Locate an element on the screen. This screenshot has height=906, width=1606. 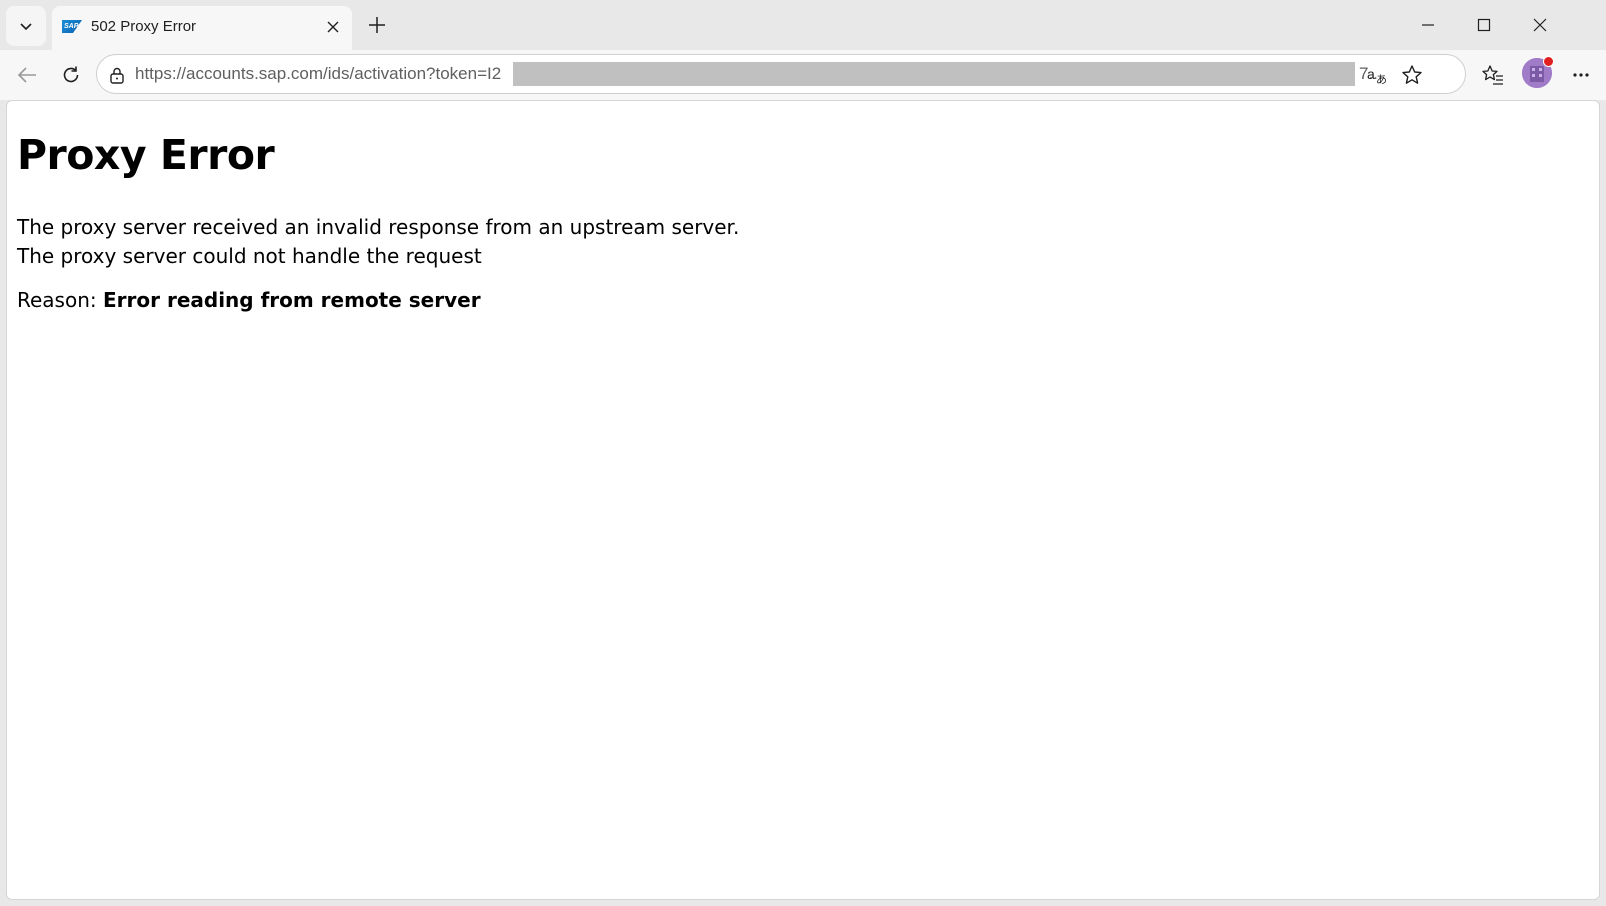
favorite-star-button is located at coordinates (1412, 75).